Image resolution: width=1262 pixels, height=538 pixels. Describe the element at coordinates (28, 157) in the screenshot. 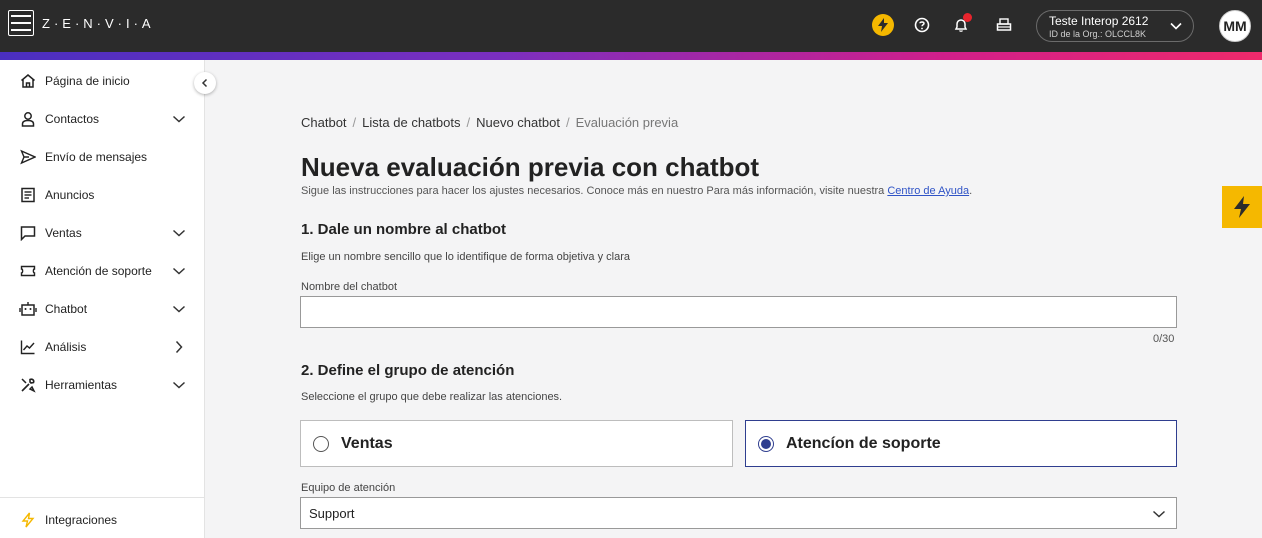

I see `send-icon` at that location.